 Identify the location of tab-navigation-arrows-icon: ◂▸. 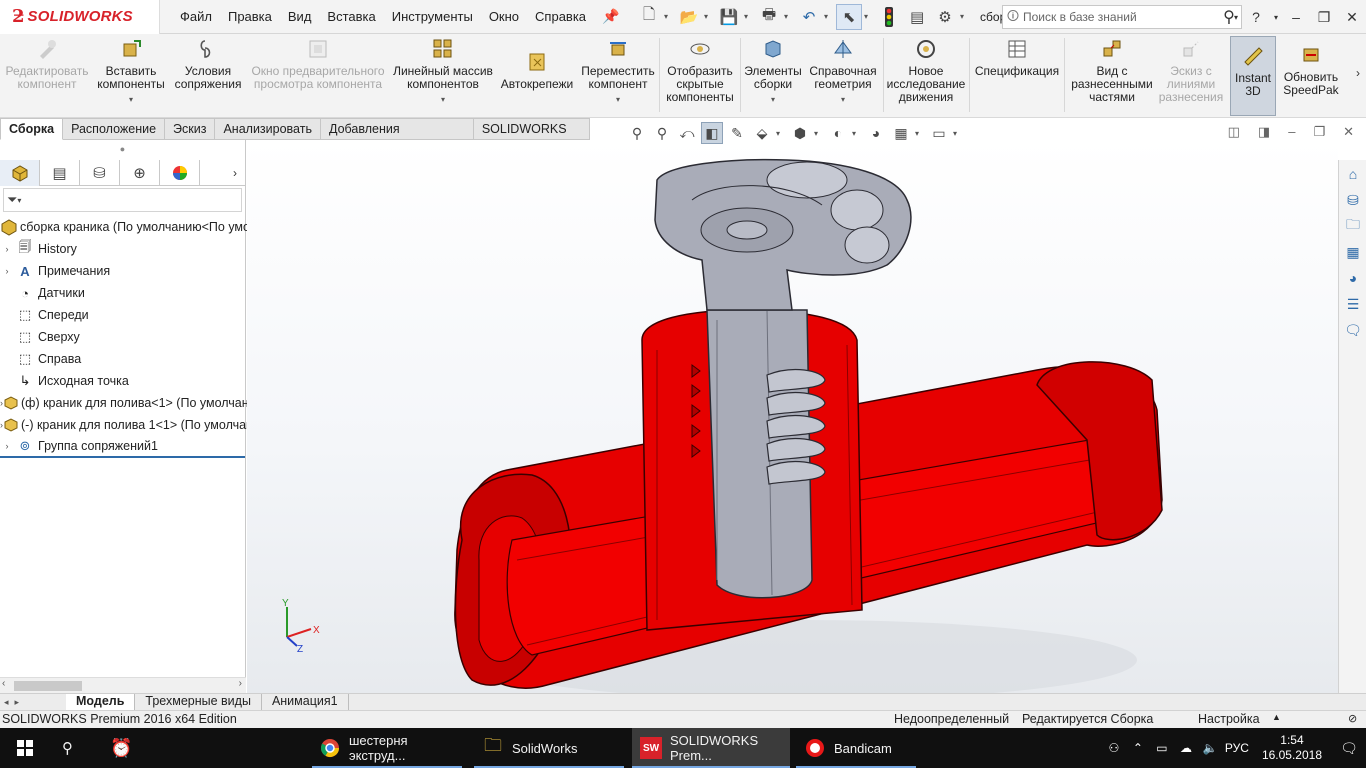
(33, 702).